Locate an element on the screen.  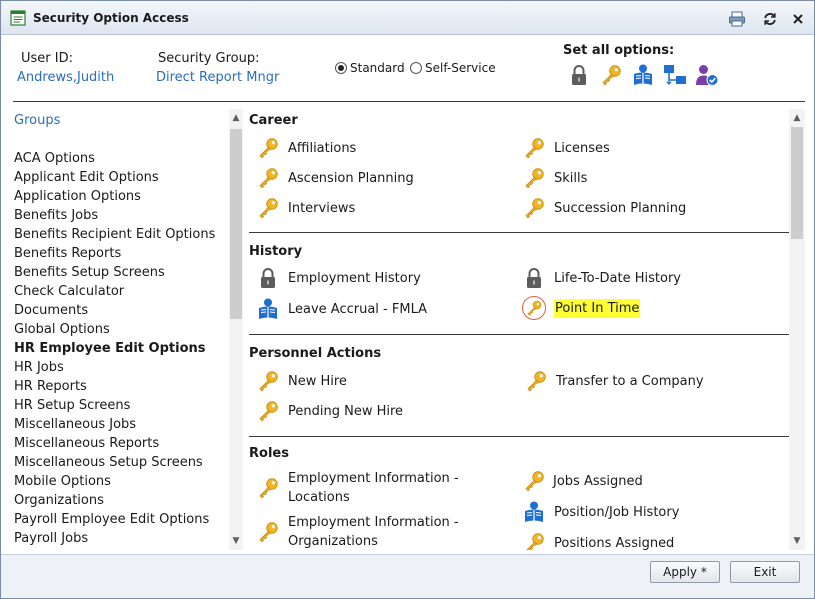
group-item-benefits-recipient-edit-options: Benefits Recipient Edit Options is located at coordinates (121, 234).